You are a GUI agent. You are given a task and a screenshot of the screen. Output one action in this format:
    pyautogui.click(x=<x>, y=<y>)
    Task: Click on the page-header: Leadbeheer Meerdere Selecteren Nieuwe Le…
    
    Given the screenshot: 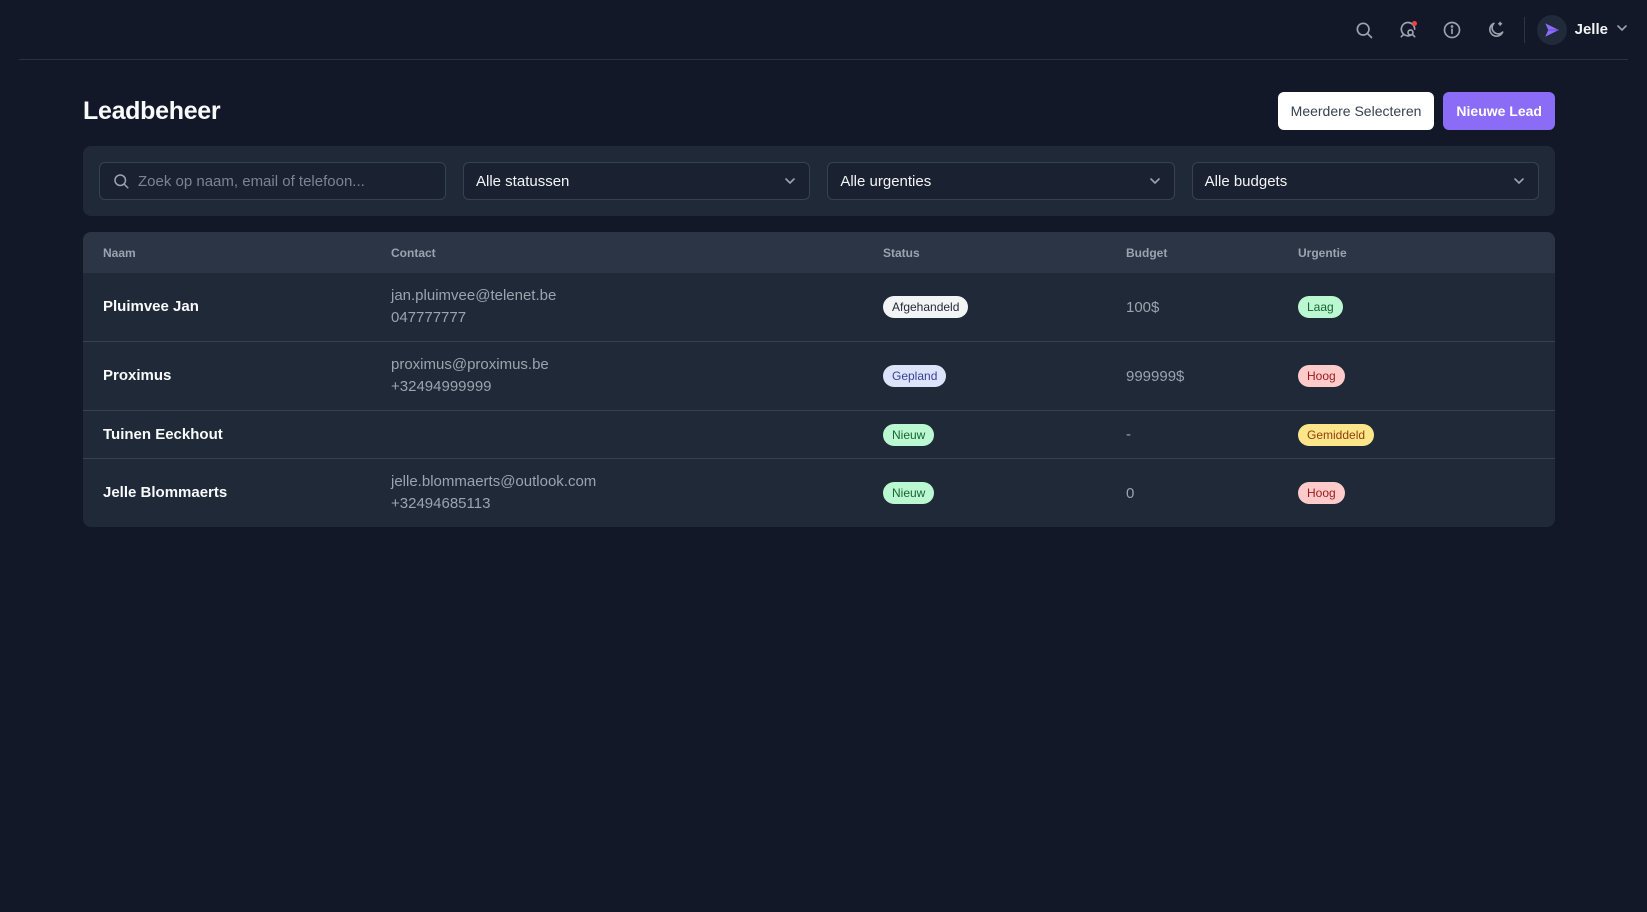 What is the action you would take?
    pyautogui.click(x=819, y=111)
    